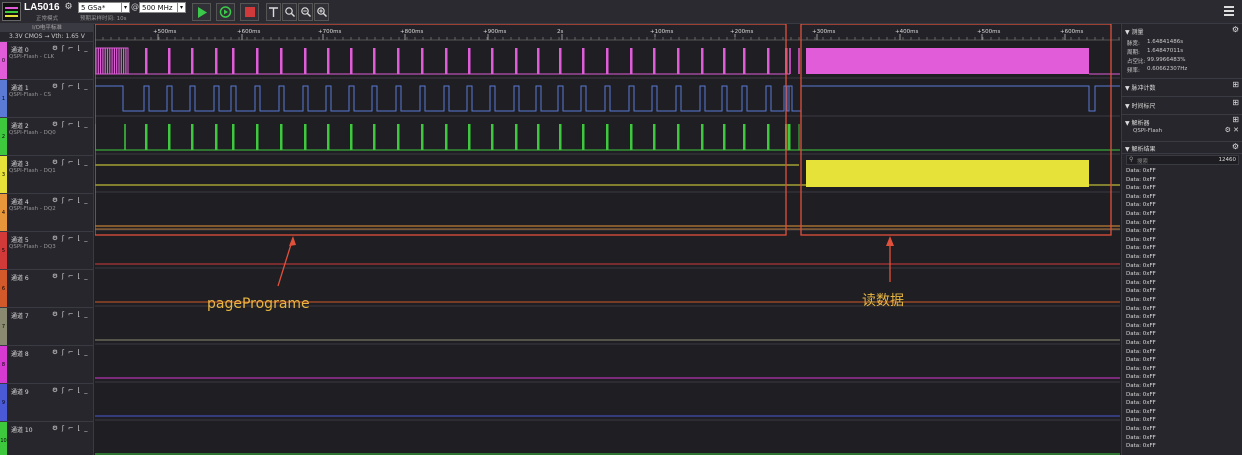 This screenshot has width=1242, height=455. Describe the element at coordinates (225, 12) in the screenshot. I see `single-run-button` at that location.